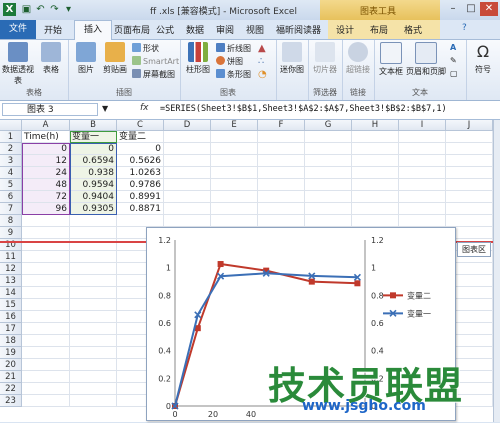  What do you see at coordinates (375, 125) in the screenshot?
I see `column-header-h: H` at bounding box center [375, 125].